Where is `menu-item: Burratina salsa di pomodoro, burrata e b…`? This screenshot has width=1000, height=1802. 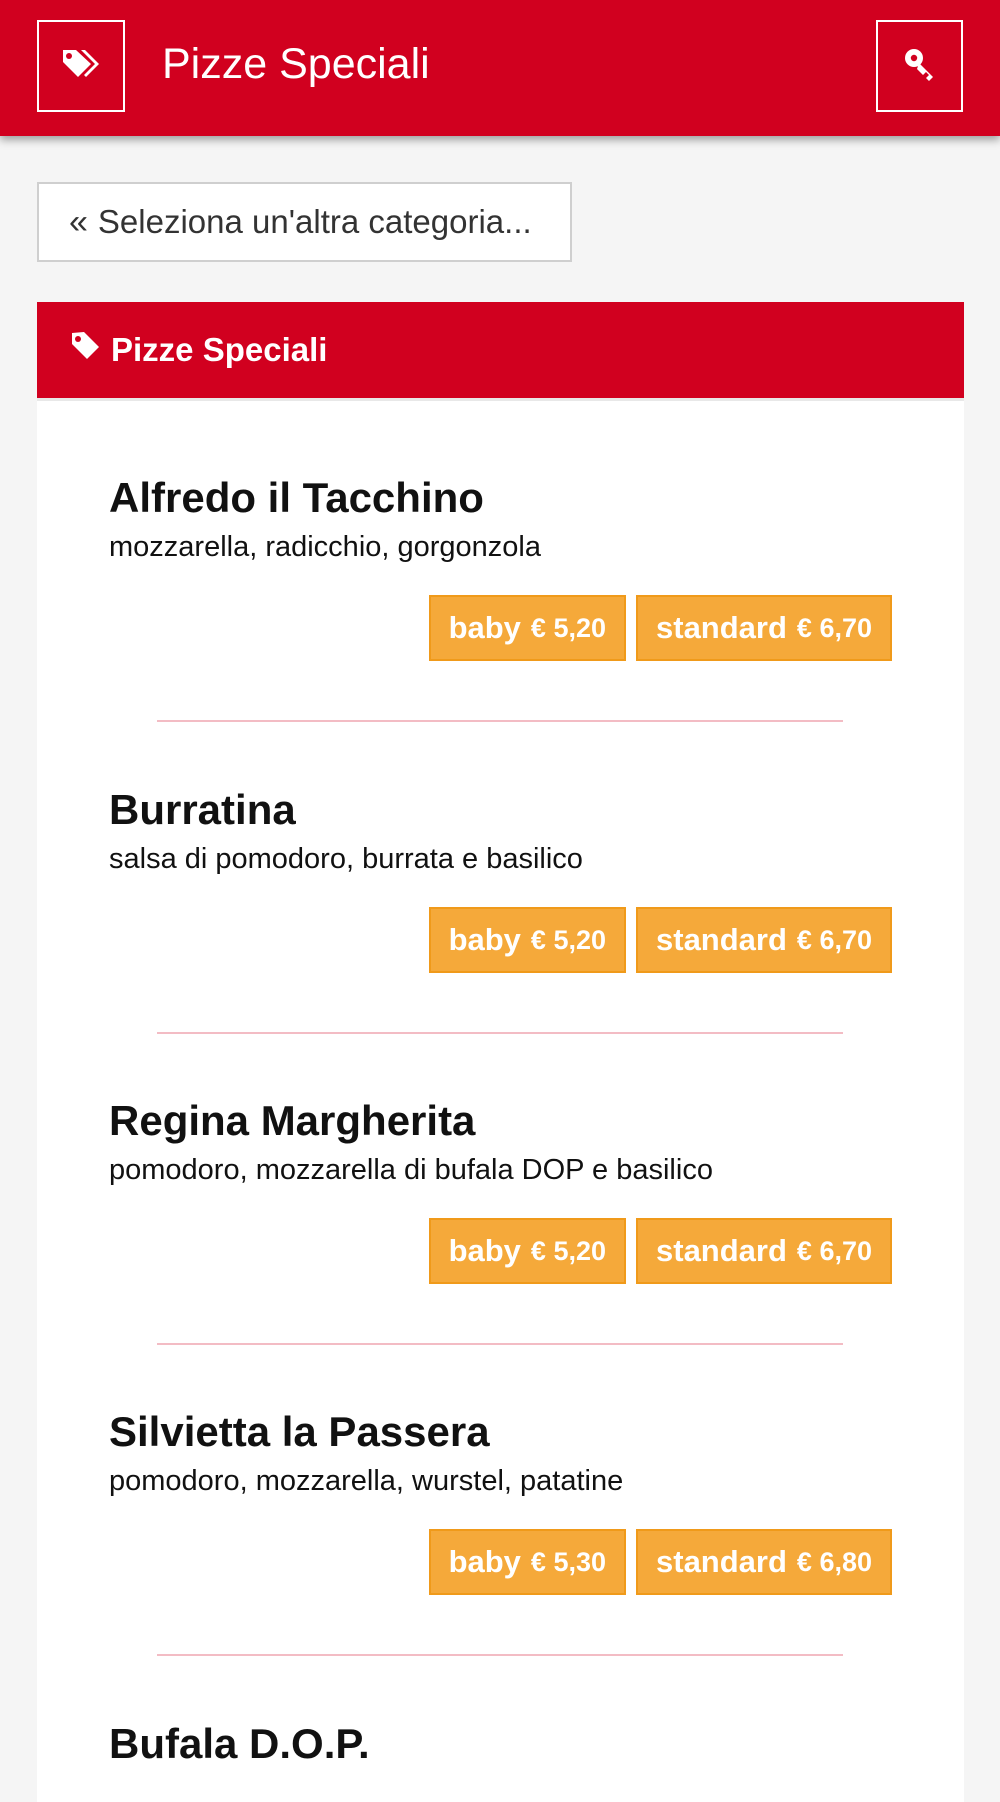 menu-item: Burratina salsa di pomodoro, burrata e b… is located at coordinates (500, 879).